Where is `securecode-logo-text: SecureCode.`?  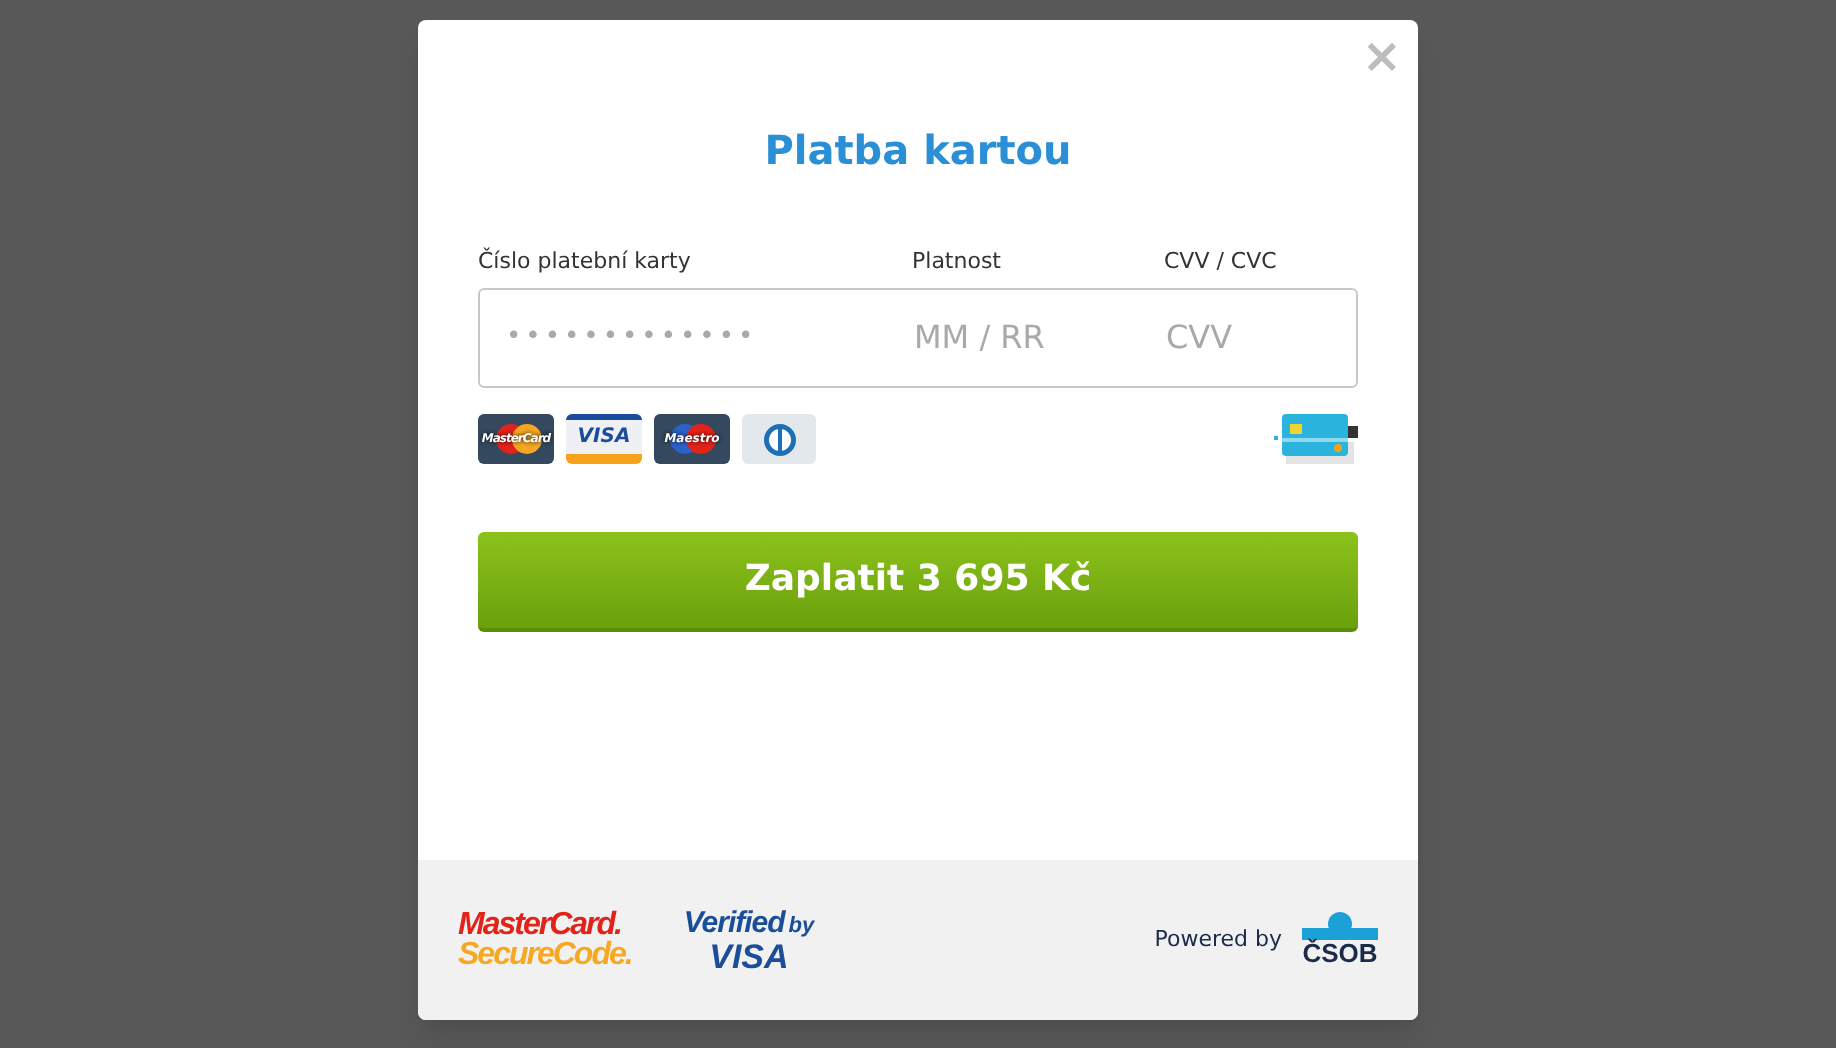
securecode-logo-text: SecureCode. is located at coordinates (545, 955).